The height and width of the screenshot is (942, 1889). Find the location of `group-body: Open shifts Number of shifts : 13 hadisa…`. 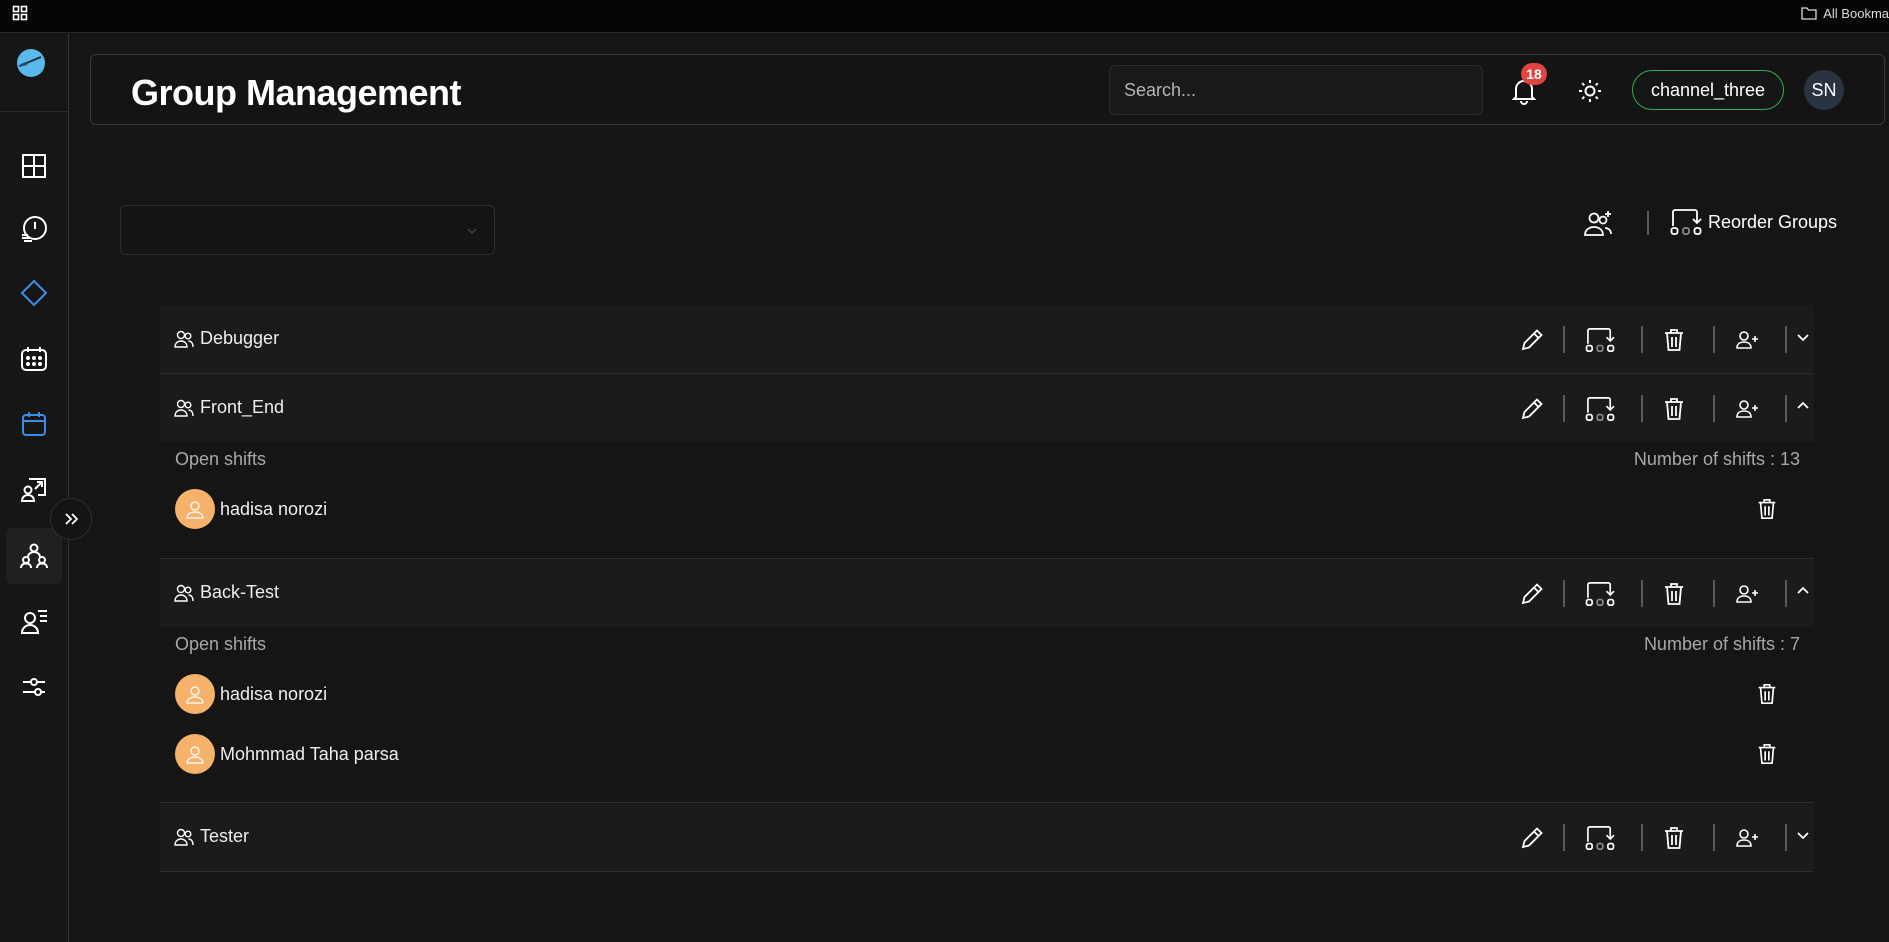

group-body: Open shifts Number of shifts : 13 hadisa… is located at coordinates (987, 500).